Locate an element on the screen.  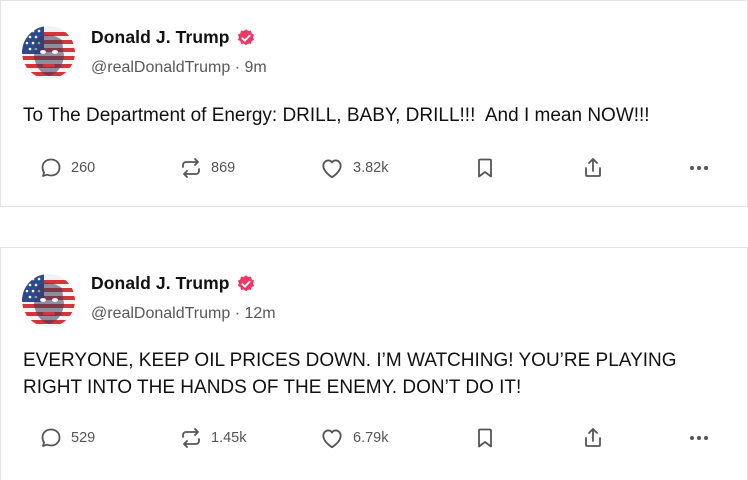
post-time: 12m is located at coordinates (260, 313).